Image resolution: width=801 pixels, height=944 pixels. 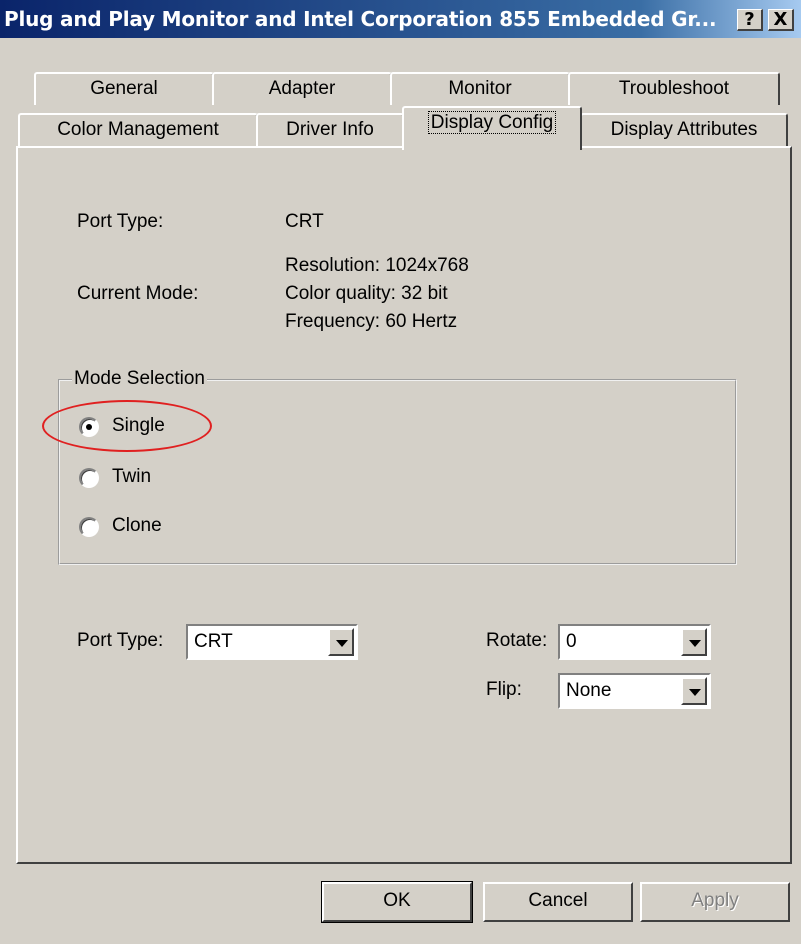 I want to click on rotate-label: Rotate:, so click(x=517, y=640).